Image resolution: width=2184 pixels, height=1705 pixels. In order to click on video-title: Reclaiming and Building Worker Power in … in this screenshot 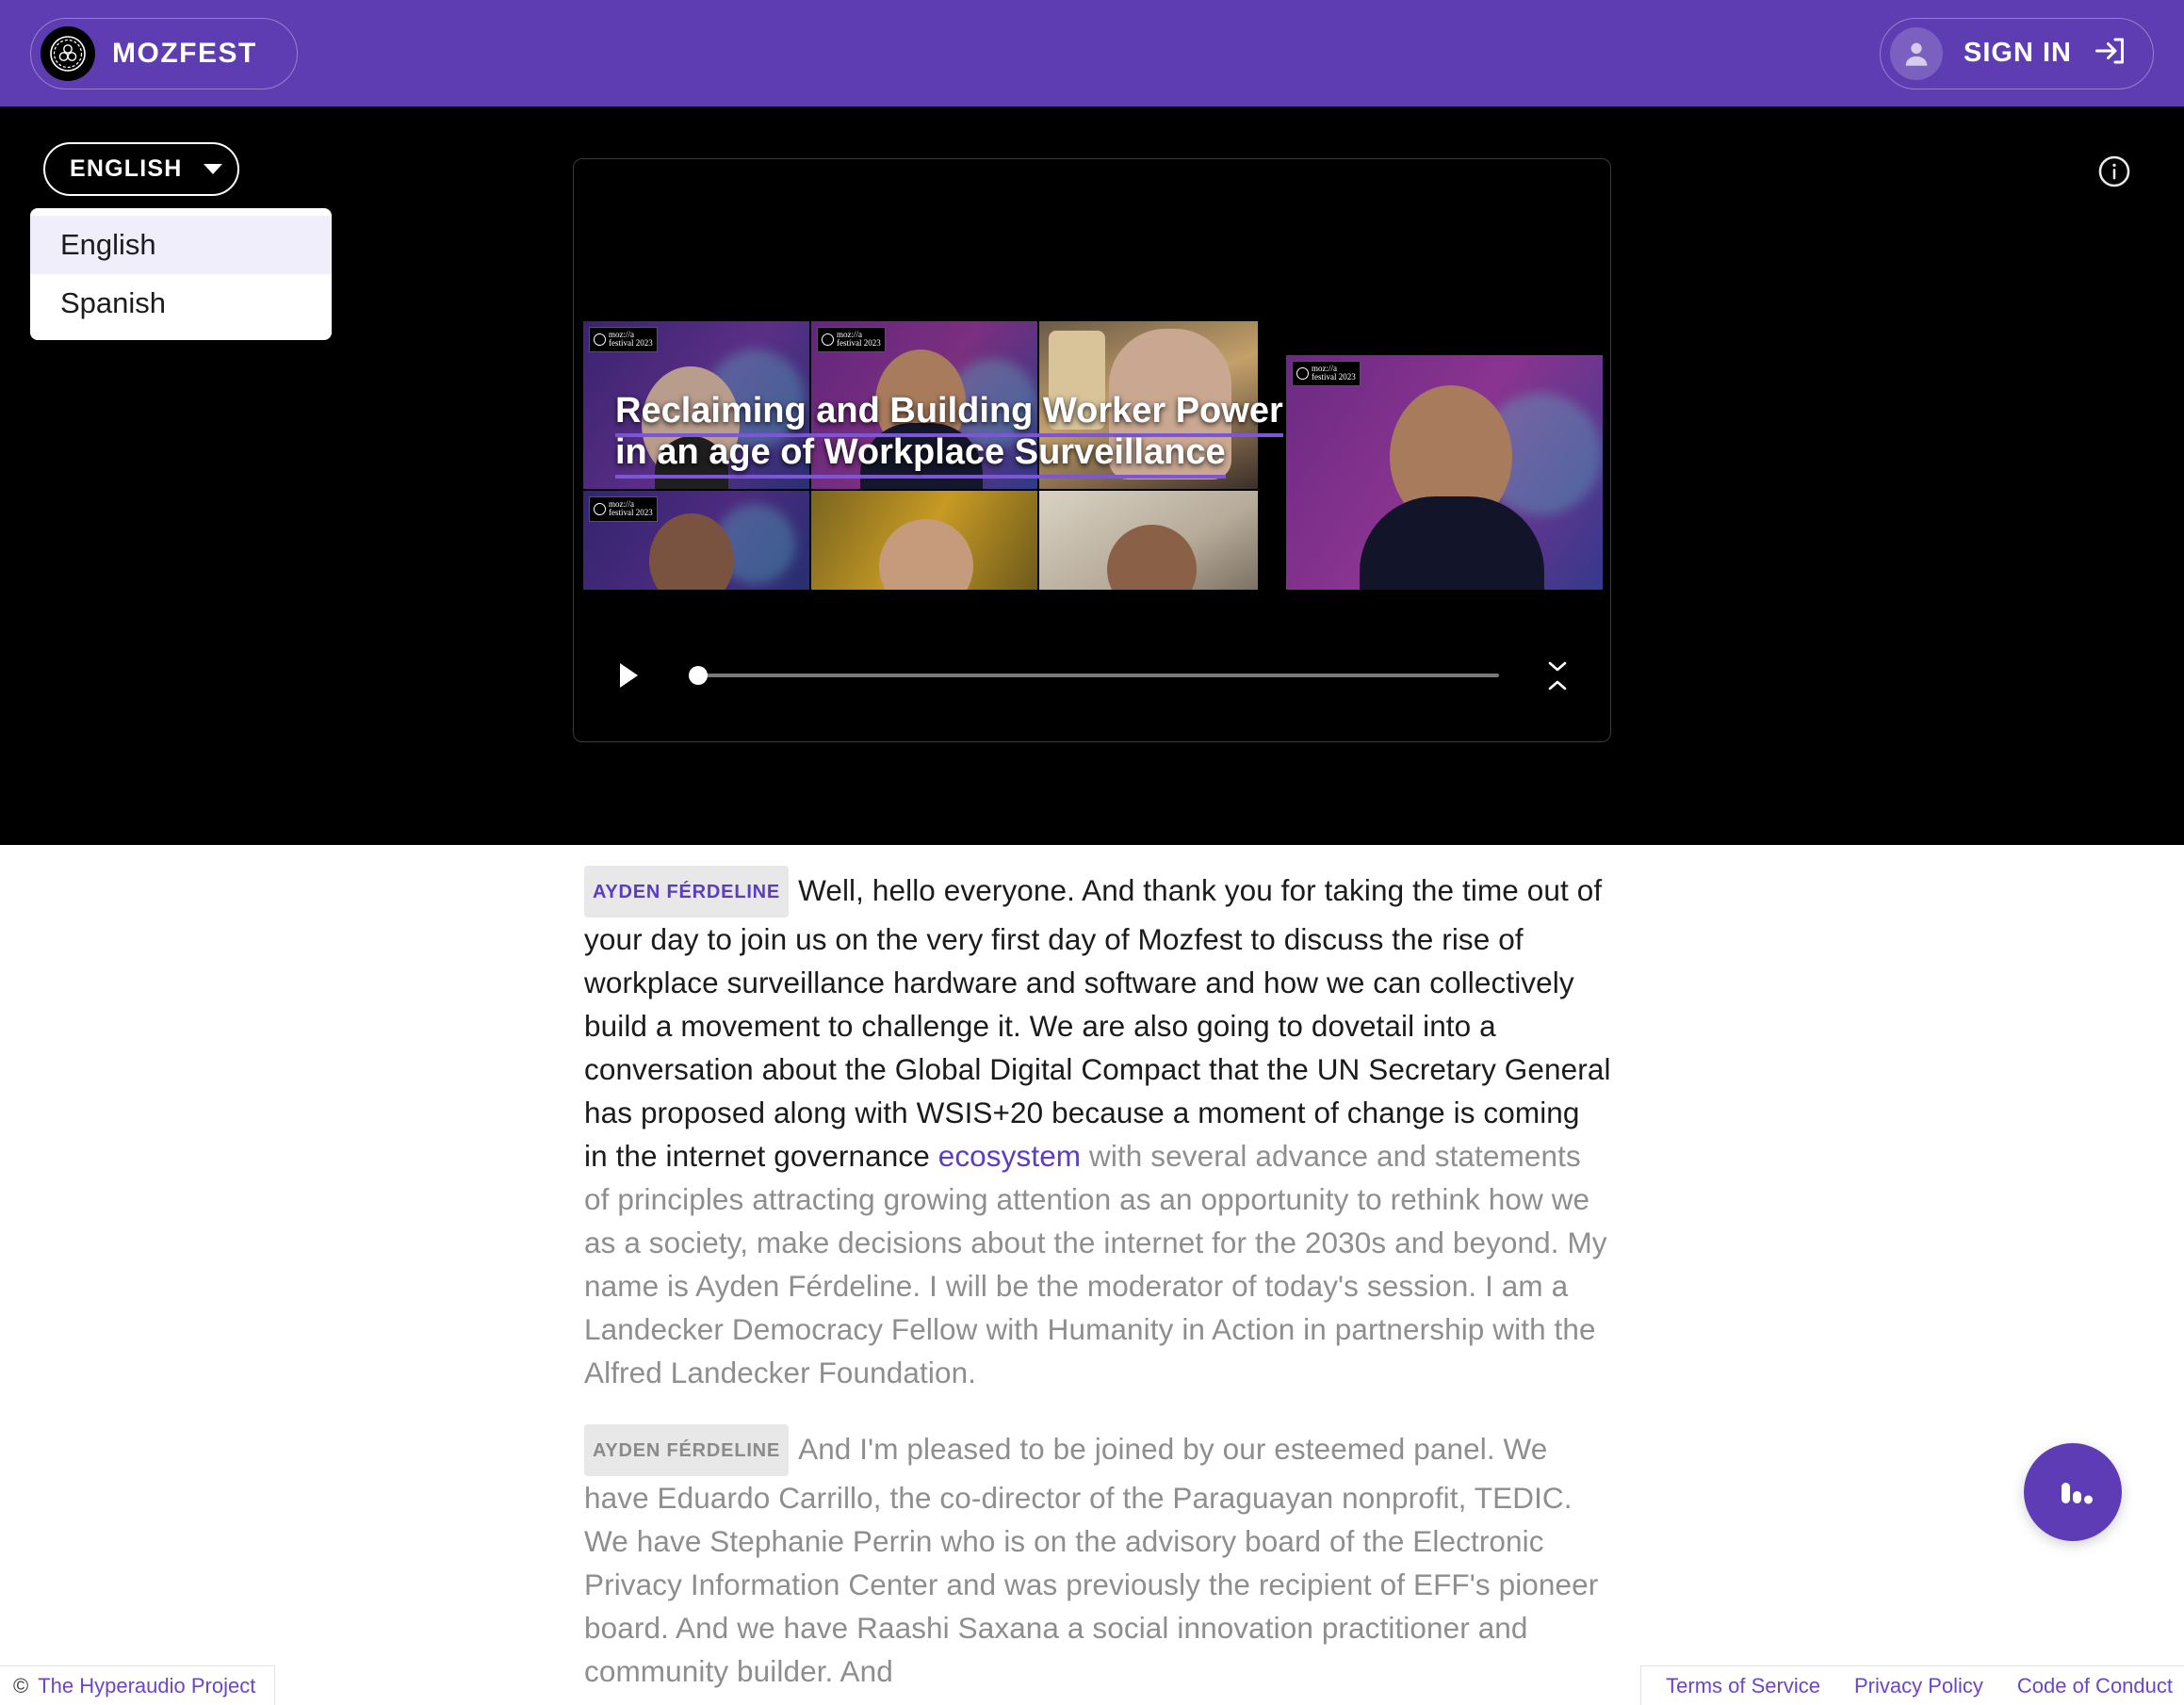, I will do `click(954, 434)`.